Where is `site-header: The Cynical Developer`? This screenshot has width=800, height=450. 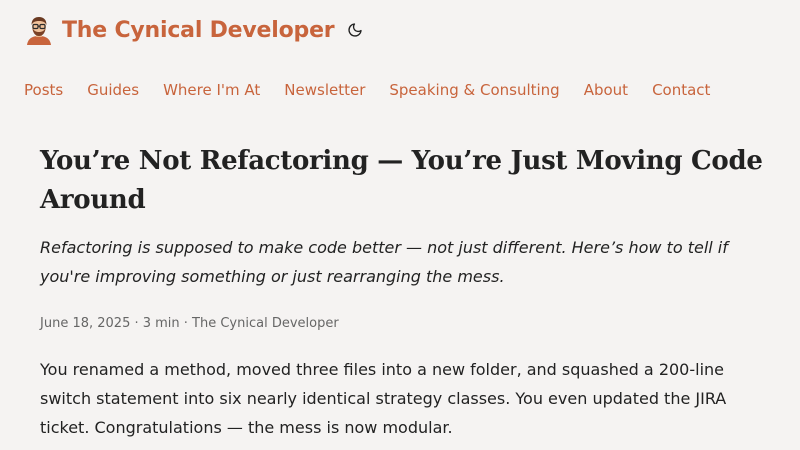 site-header: The Cynical Developer is located at coordinates (194, 30).